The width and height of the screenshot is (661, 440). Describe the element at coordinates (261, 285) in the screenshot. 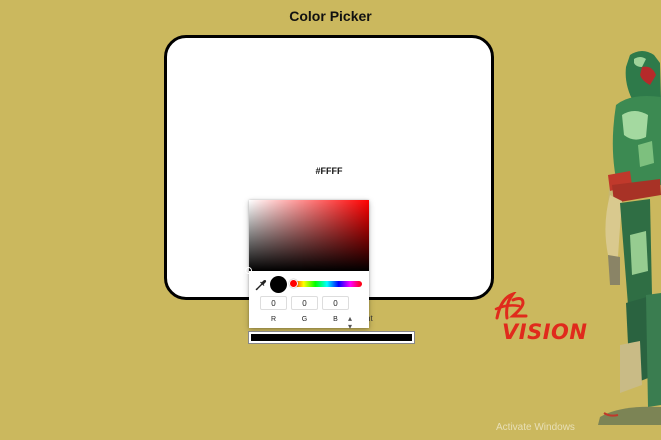

I see `eyedropper-icon` at that location.